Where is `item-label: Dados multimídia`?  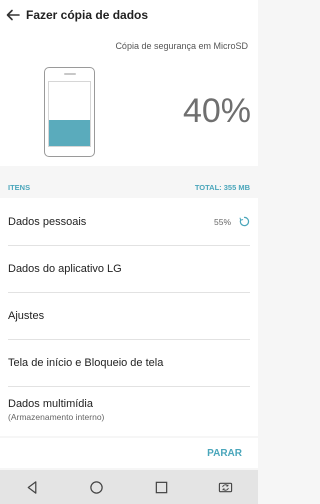 item-label: Dados multimídia is located at coordinates (50, 404).